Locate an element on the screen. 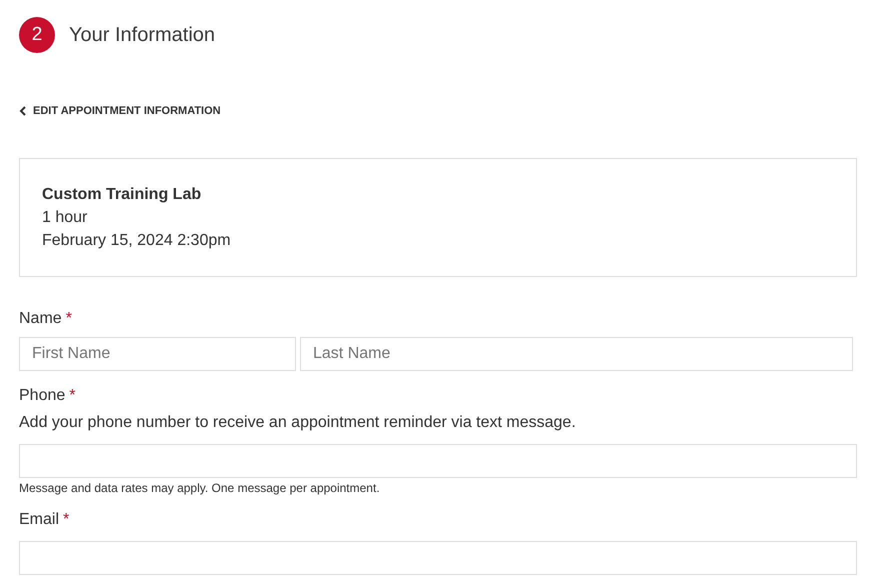 This screenshot has width=870, height=582. field-label: Email is located at coordinates (39, 520).